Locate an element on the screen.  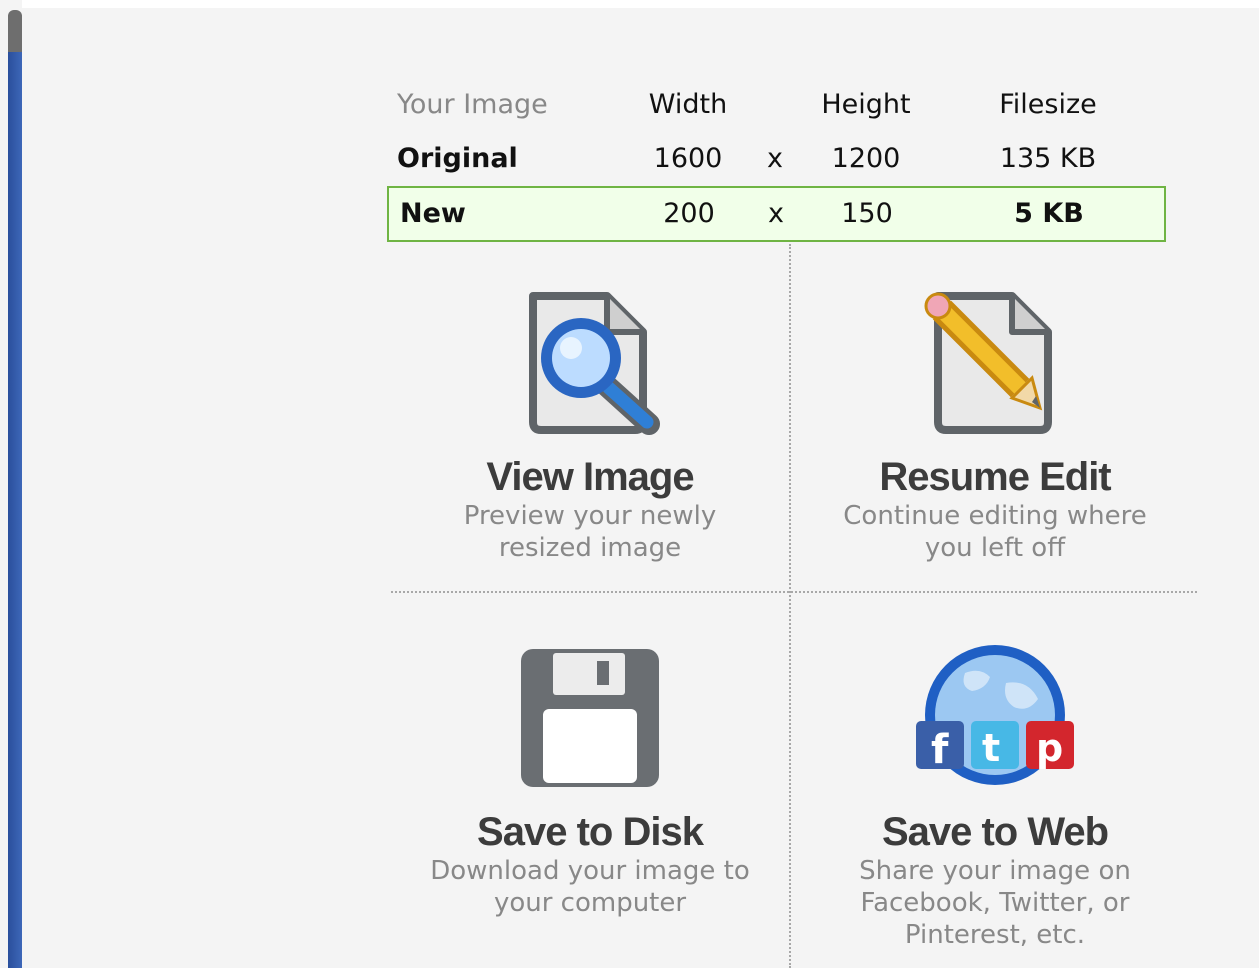
table-row-new: New 200 x 150 5 KB is located at coordinates (776, 214).